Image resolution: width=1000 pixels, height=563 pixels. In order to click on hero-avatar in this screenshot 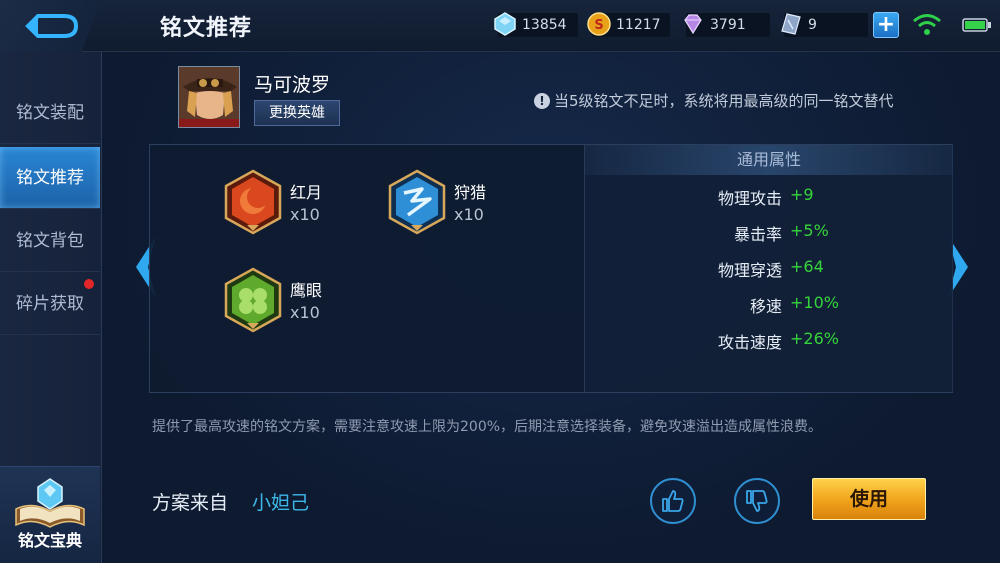, I will do `click(209, 97)`.